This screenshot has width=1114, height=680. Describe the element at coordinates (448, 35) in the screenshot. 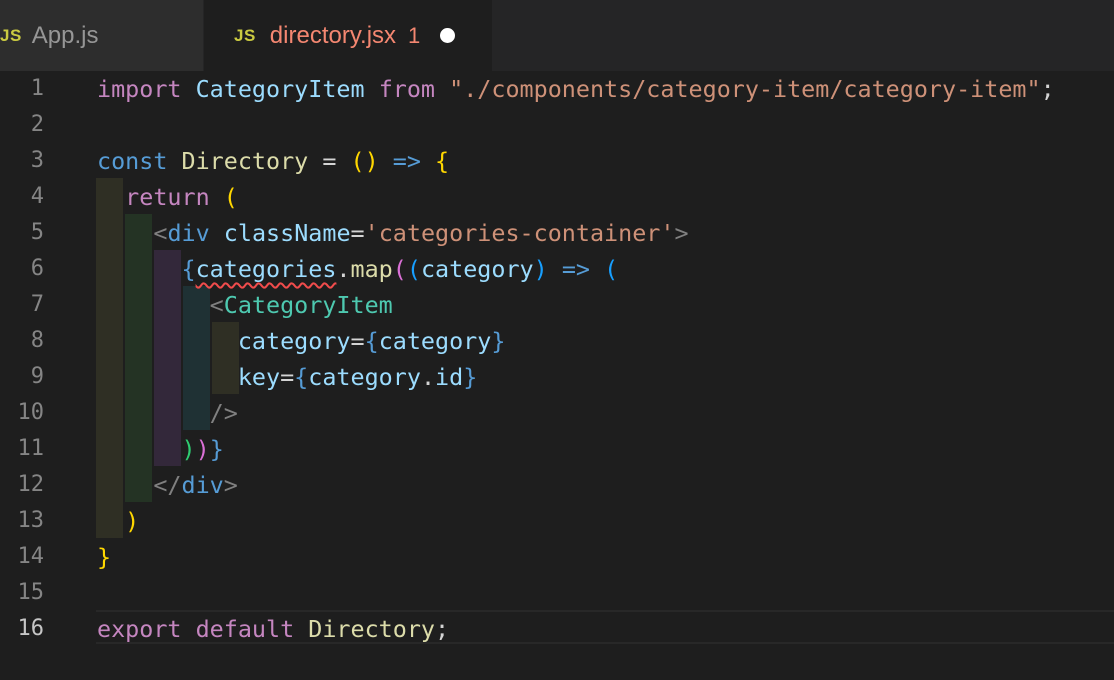

I see `unsaved-changes-dot-icon` at that location.